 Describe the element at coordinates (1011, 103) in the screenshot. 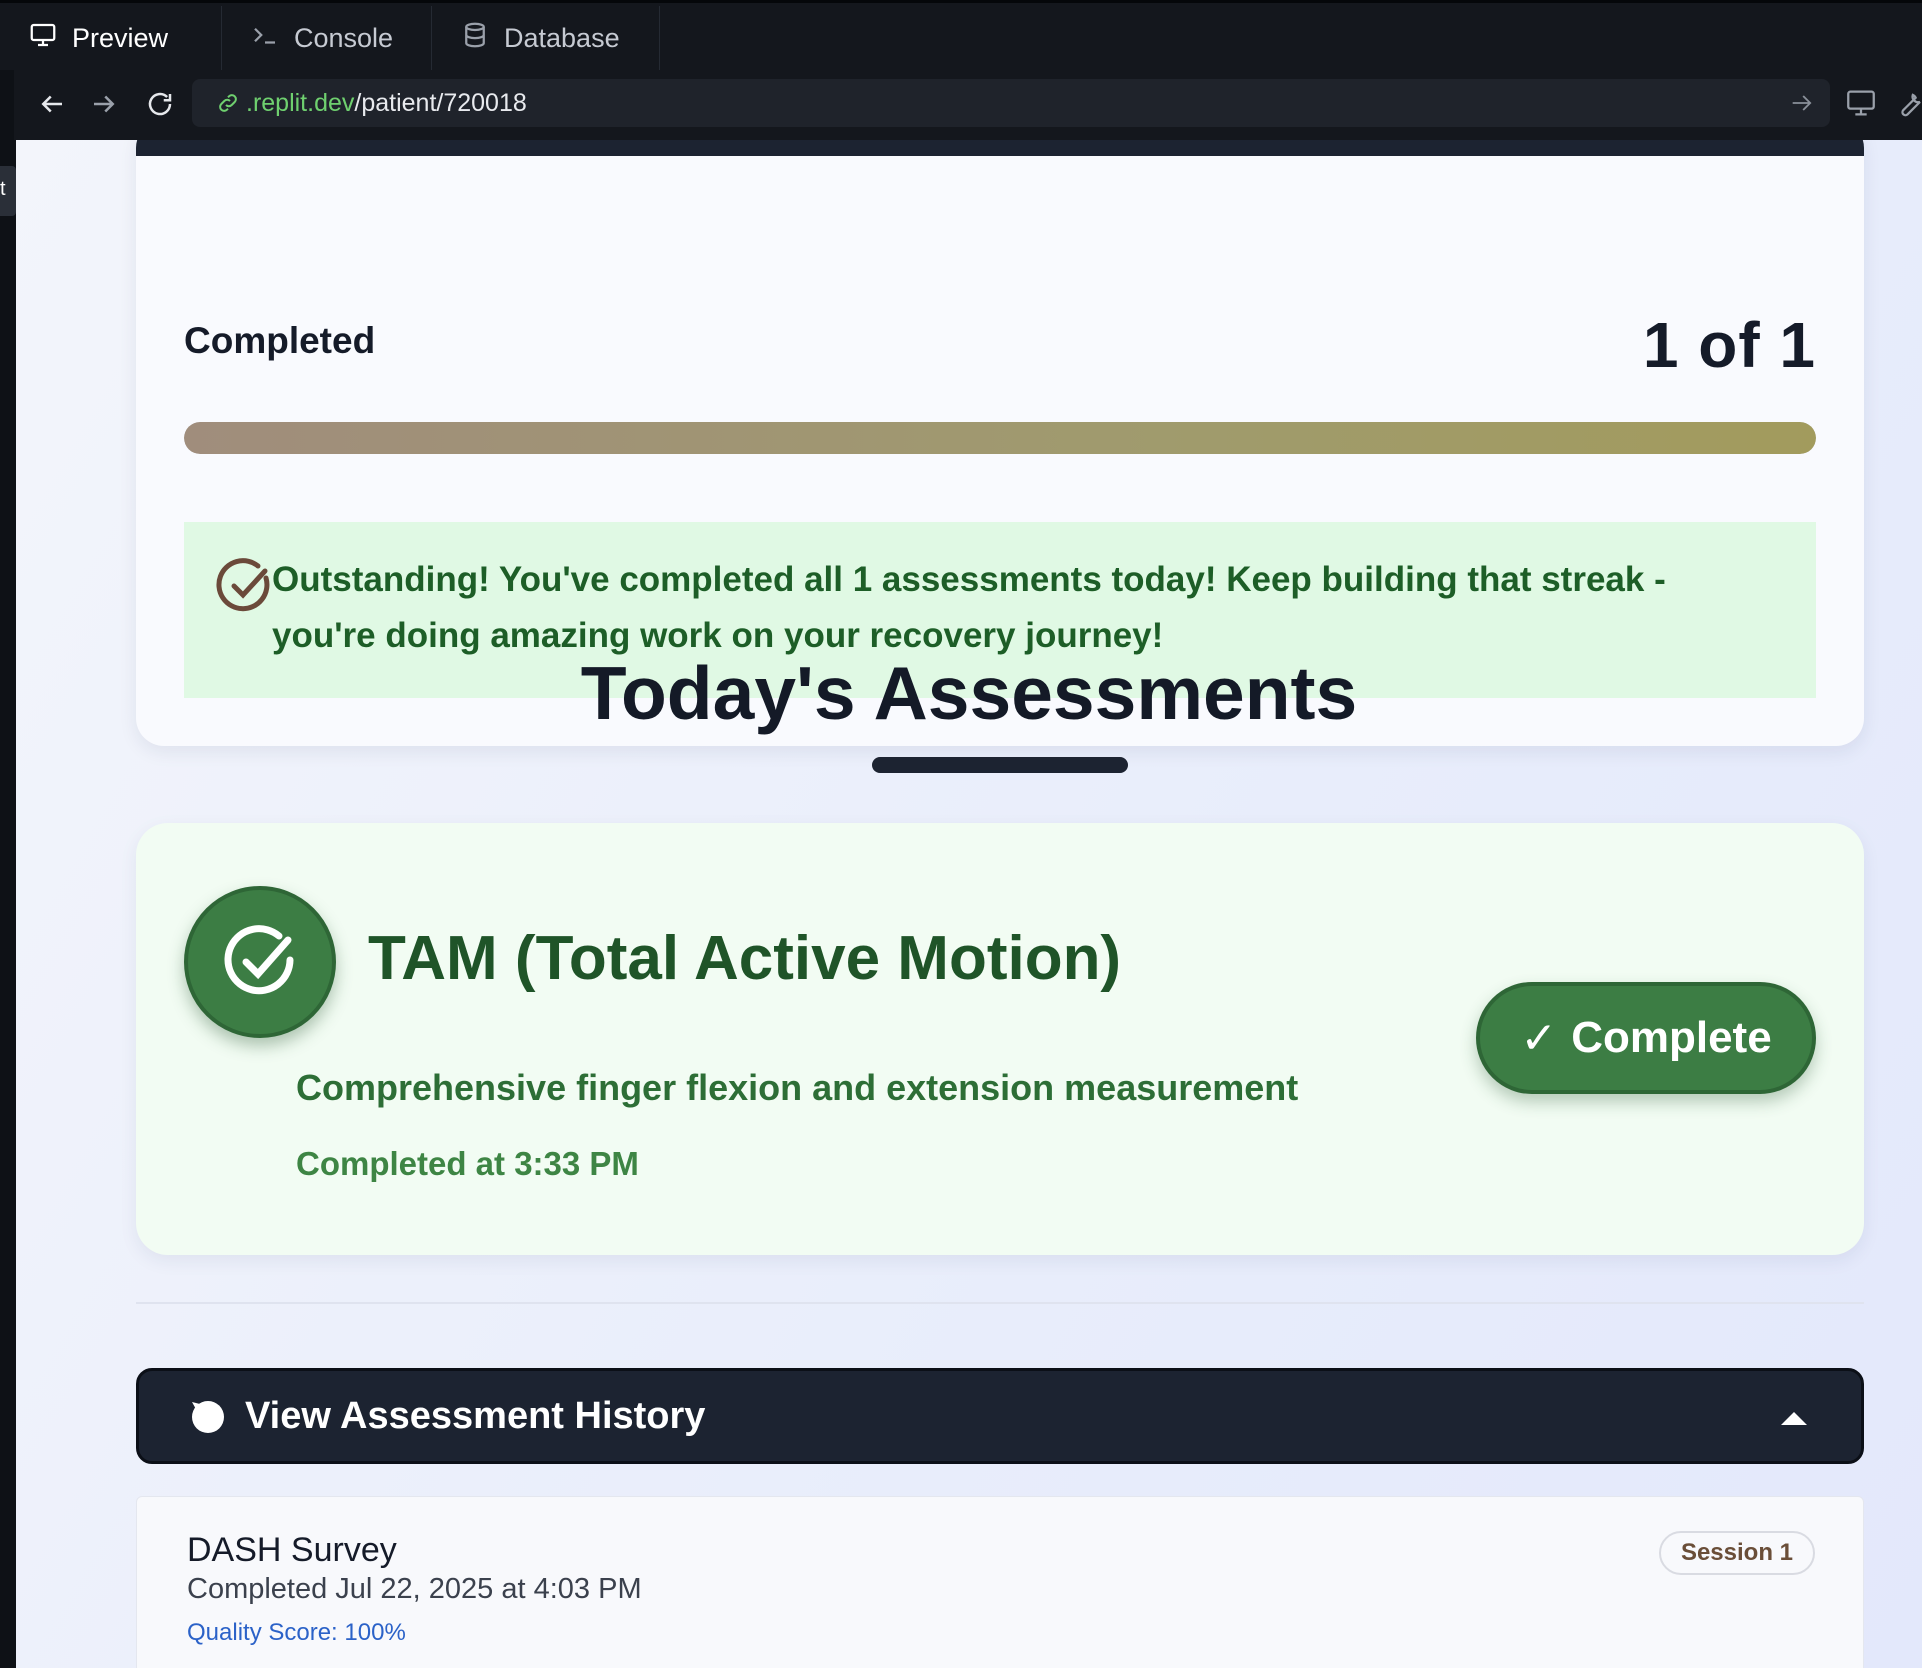

I see `url-input: .replit.dev/patient/720018` at that location.